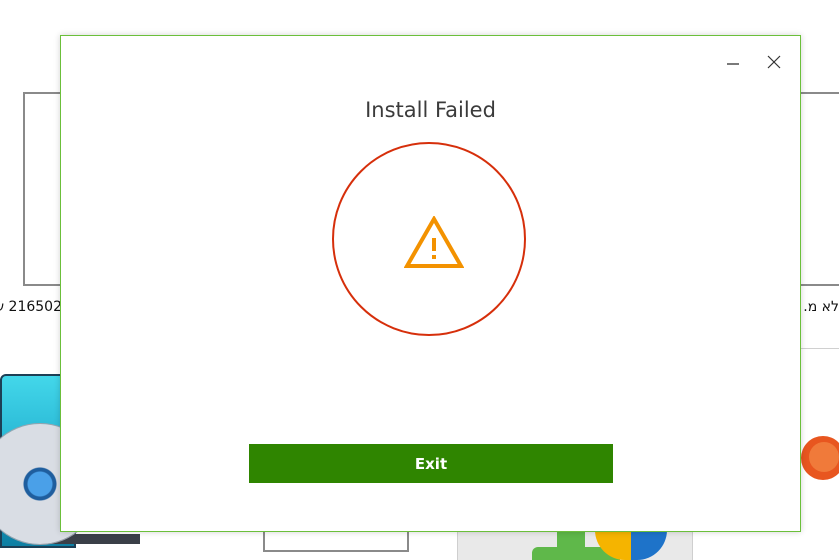  I want to click on warning-triangle-icon, so click(434, 242).